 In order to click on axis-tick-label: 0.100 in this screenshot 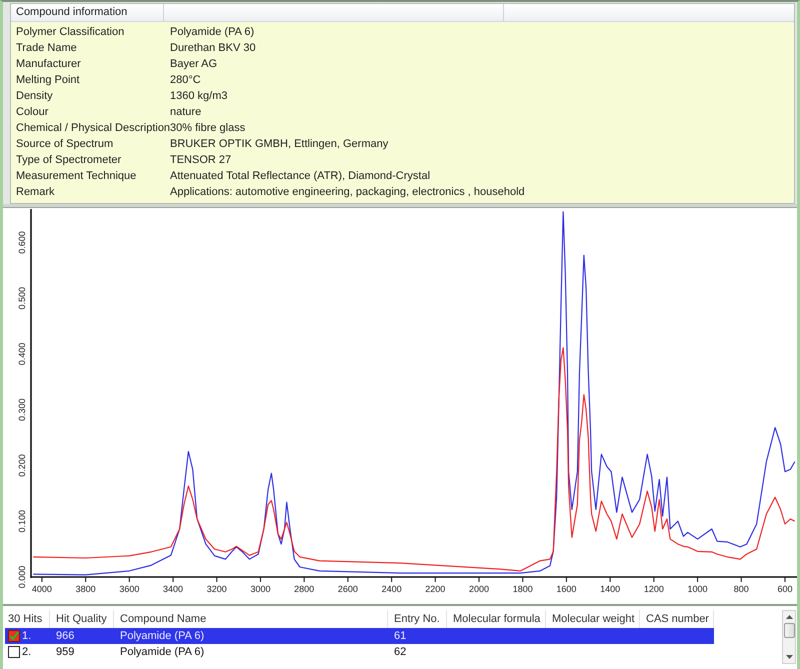, I will do `click(22, 521)`.